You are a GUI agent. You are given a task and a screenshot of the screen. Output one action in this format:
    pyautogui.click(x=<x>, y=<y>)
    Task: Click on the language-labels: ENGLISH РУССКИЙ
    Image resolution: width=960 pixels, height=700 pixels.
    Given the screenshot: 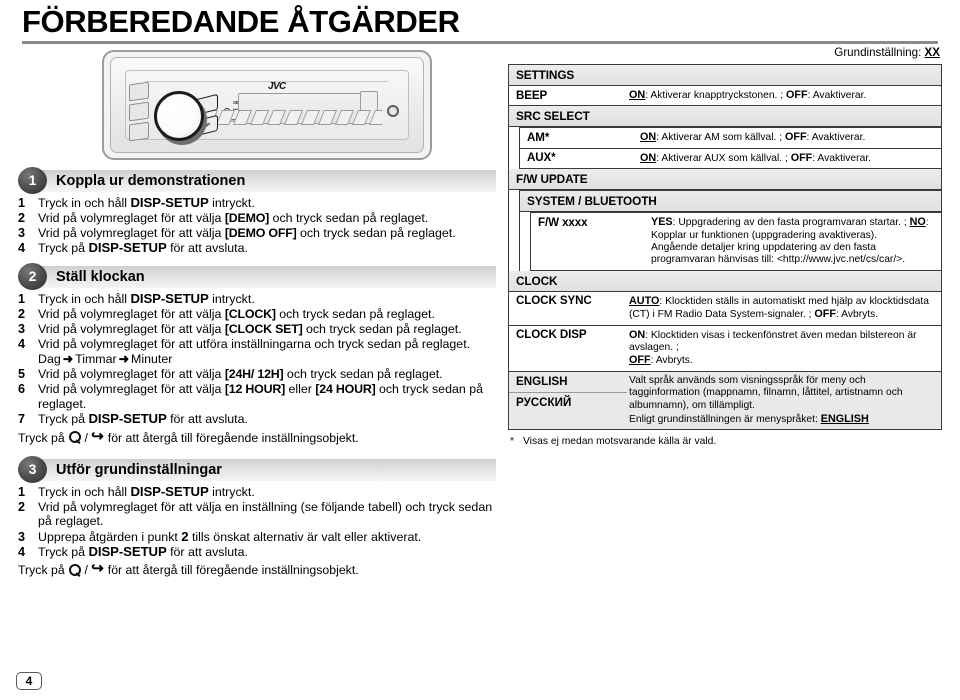 What is the action you would take?
    pyautogui.click(x=568, y=400)
    